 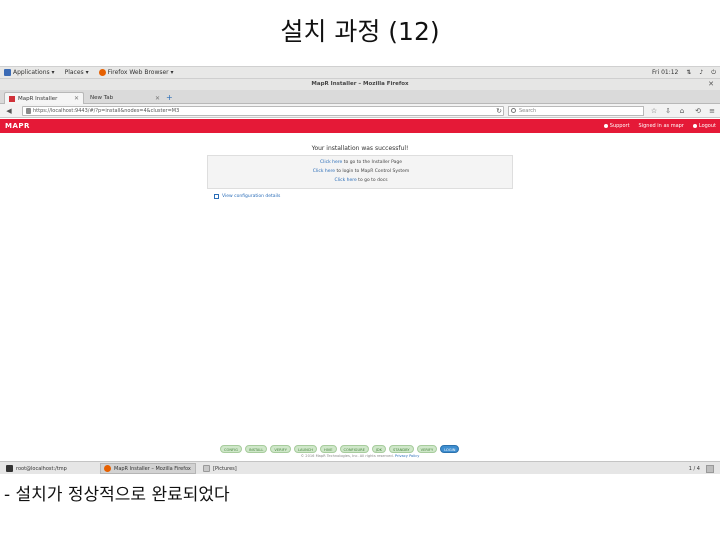 What do you see at coordinates (665, 72) in the screenshot?
I see `clock: Fri 01:12` at bounding box center [665, 72].